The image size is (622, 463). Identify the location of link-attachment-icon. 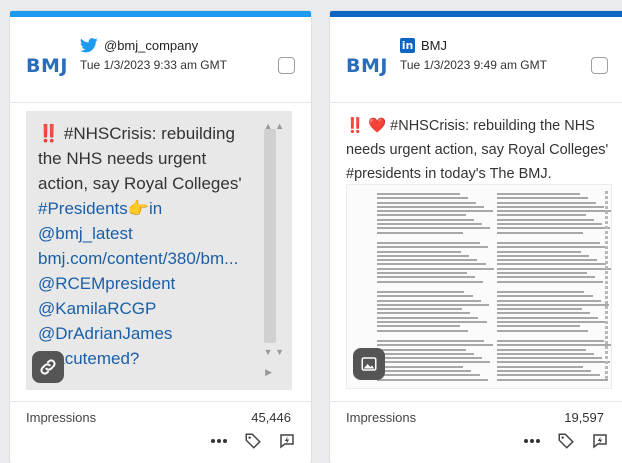
(48, 367).